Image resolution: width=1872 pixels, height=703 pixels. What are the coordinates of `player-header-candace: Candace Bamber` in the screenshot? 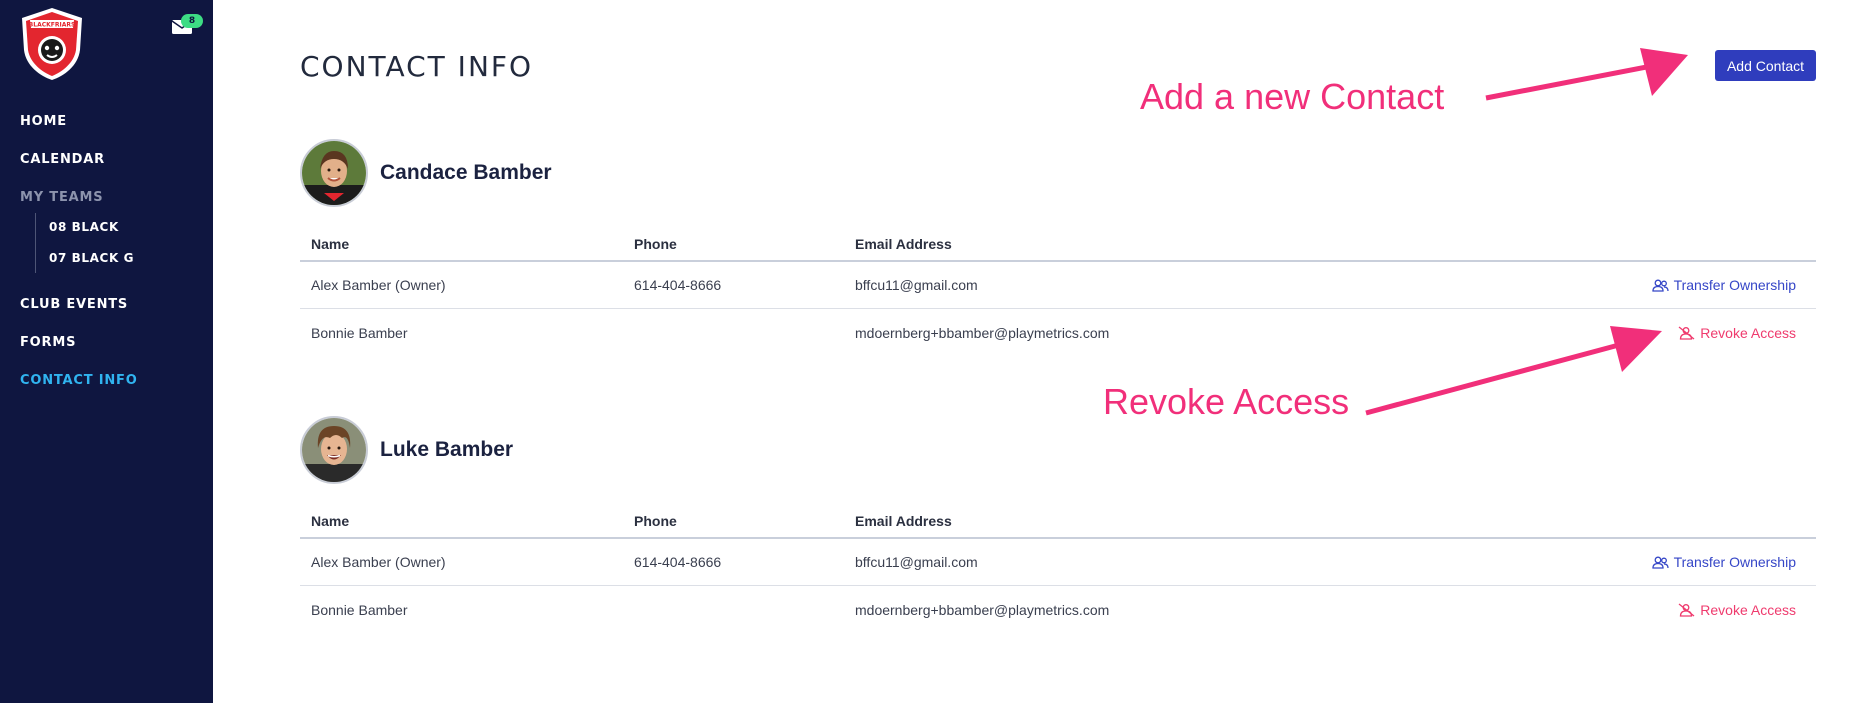 It's located at (426, 173).